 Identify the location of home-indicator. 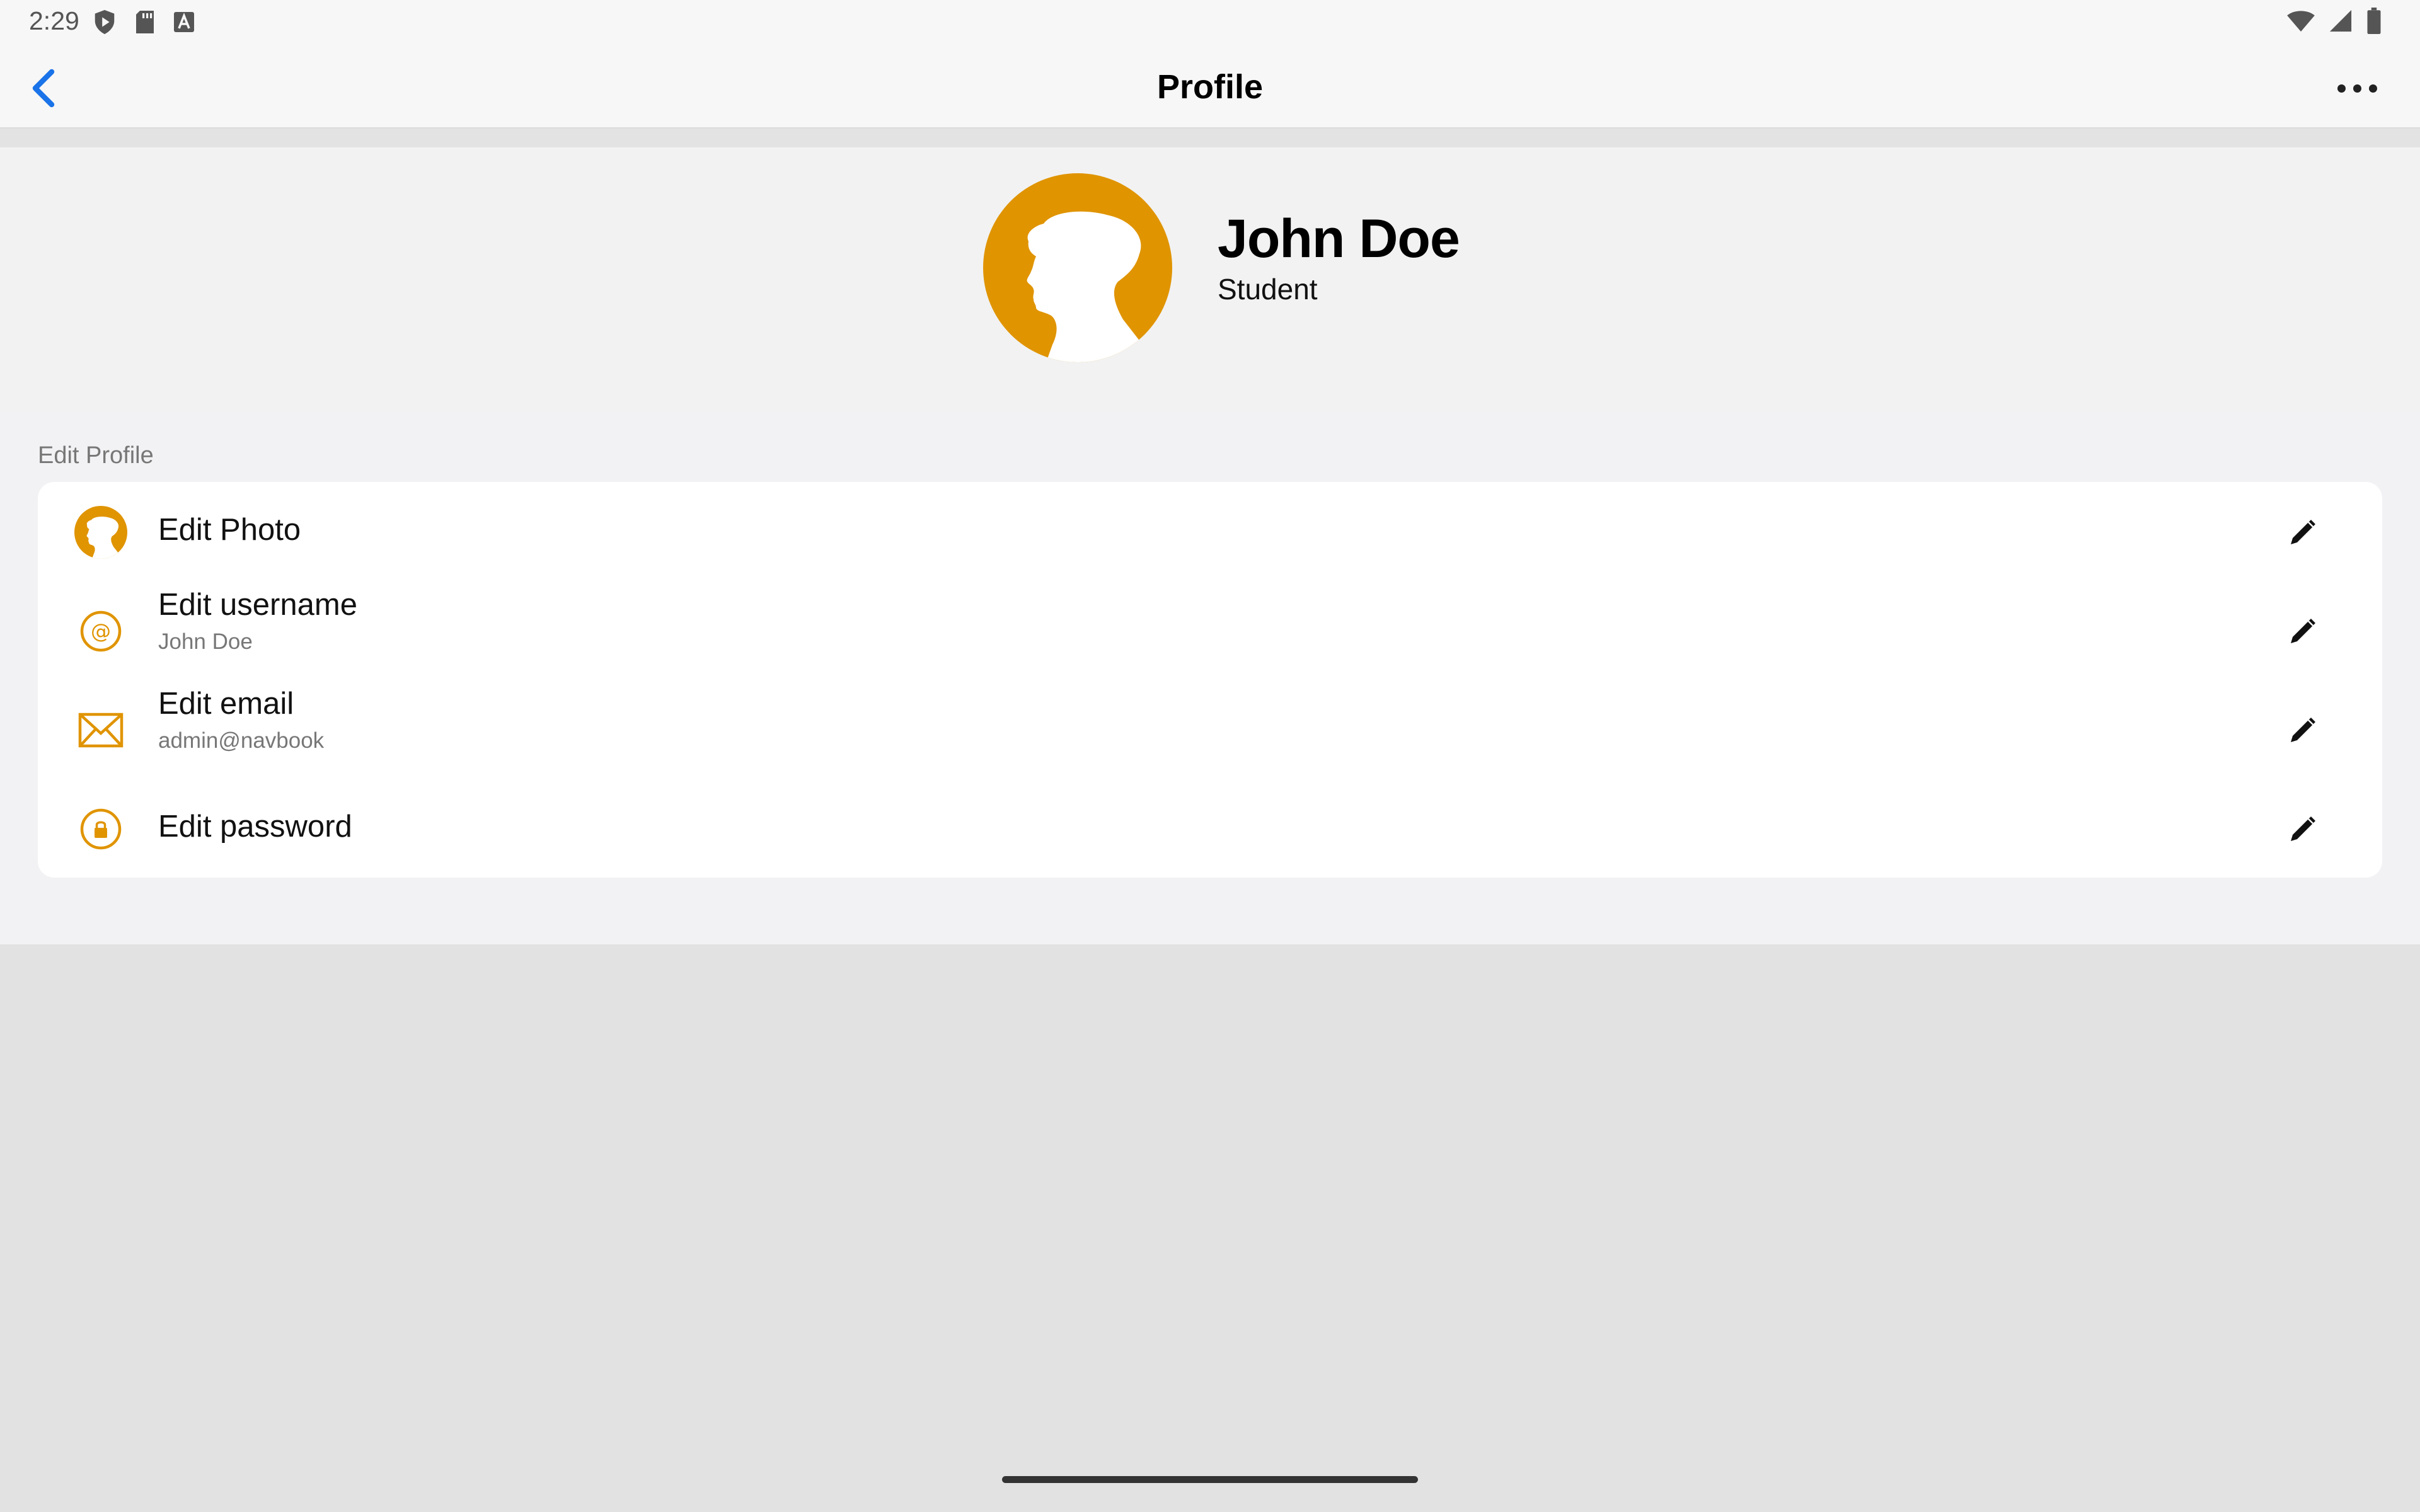
(1210, 1479).